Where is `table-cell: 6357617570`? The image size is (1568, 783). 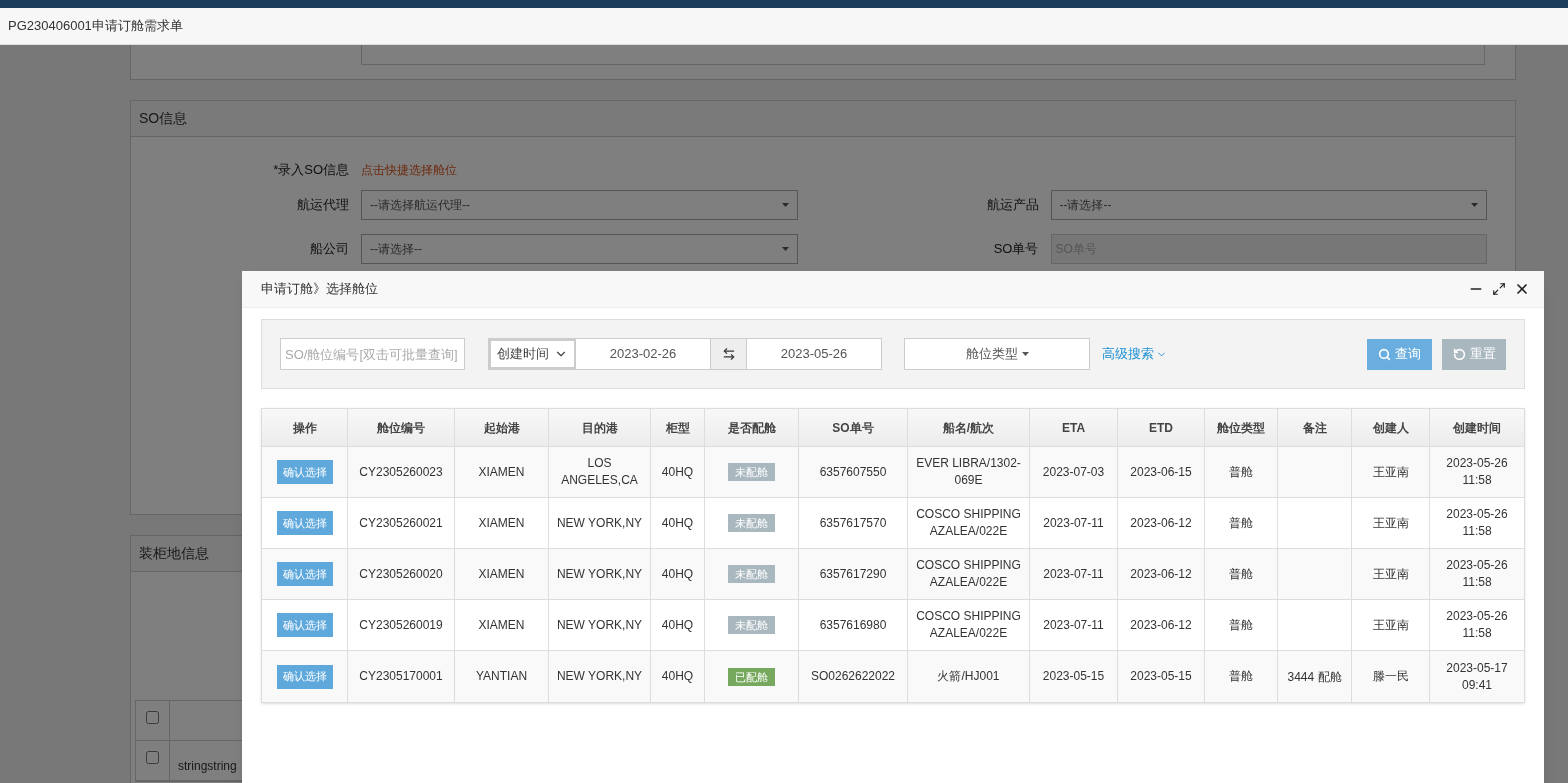 table-cell: 6357617570 is located at coordinates (853, 523).